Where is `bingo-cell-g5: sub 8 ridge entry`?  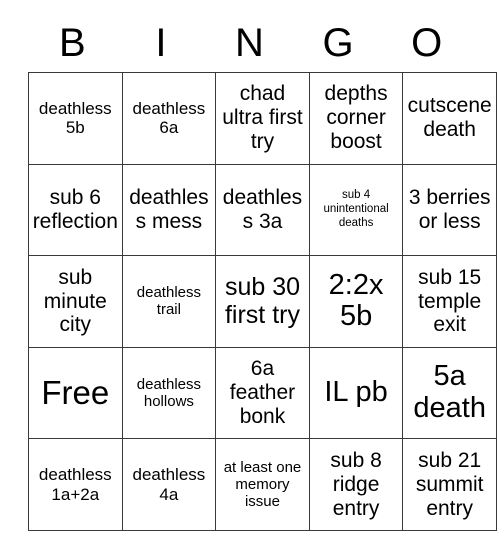 bingo-cell-g5: sub 8 ridge entry is located at coordinates (356, 484).